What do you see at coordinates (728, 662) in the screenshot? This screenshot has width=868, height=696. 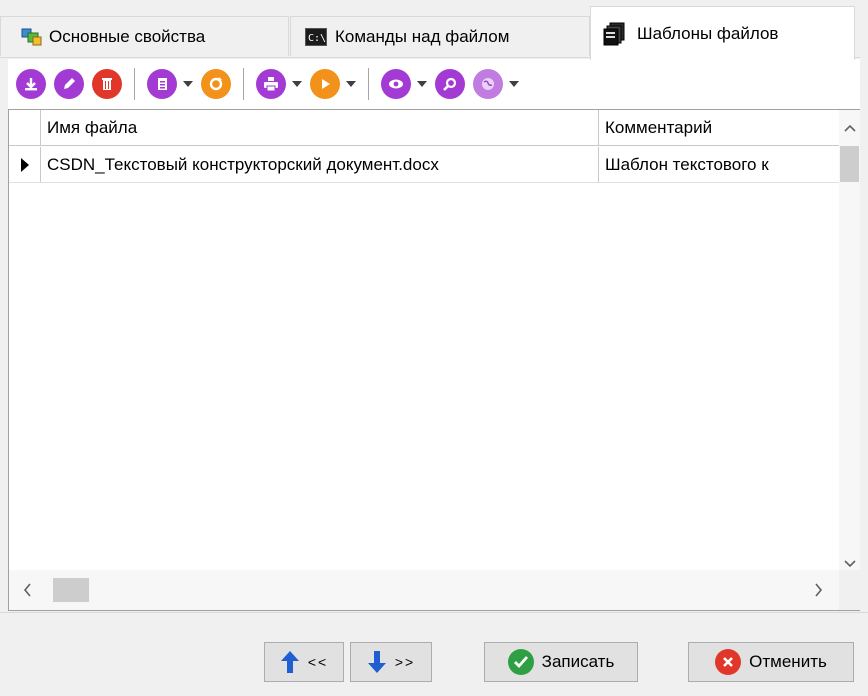 I see `close-icon` at bounding box center [728, 662].